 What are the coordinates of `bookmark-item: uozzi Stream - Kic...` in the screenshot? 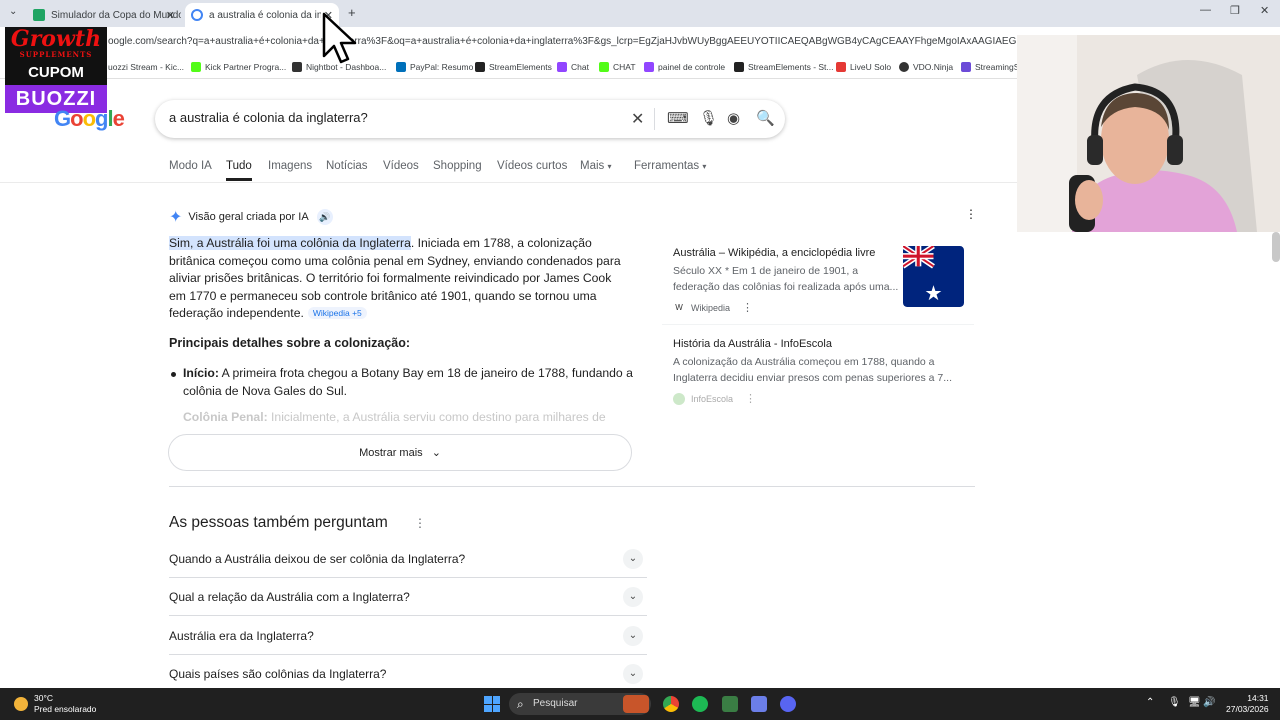 It's located at (146, 67).